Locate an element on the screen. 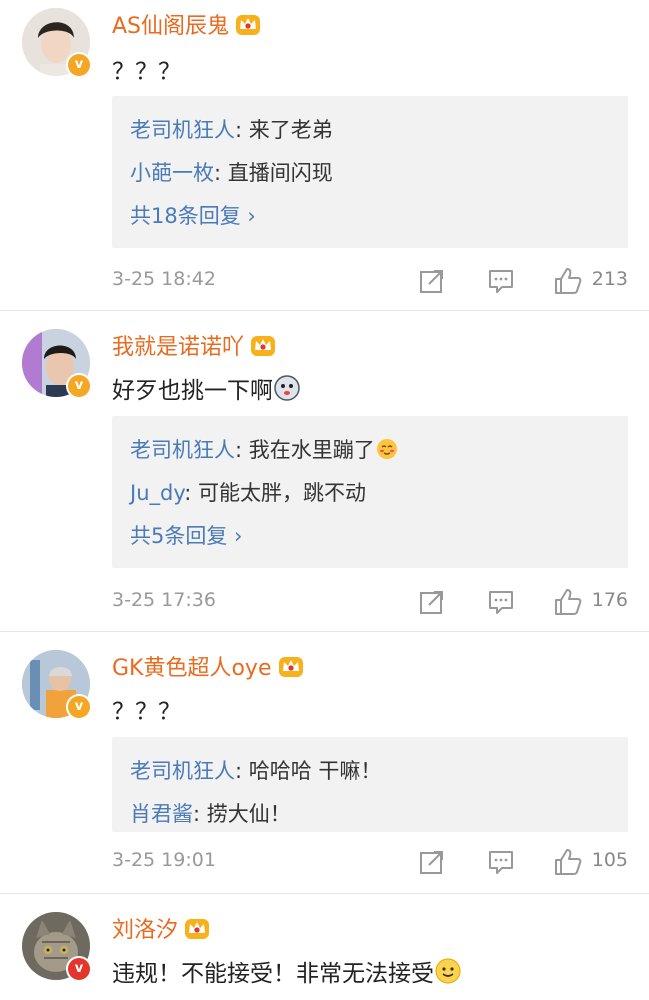 Image resolution: width=649 pixels, height=1000 pixels. timestamp: 3-25 17:36 is located at coordinates (164, 600).